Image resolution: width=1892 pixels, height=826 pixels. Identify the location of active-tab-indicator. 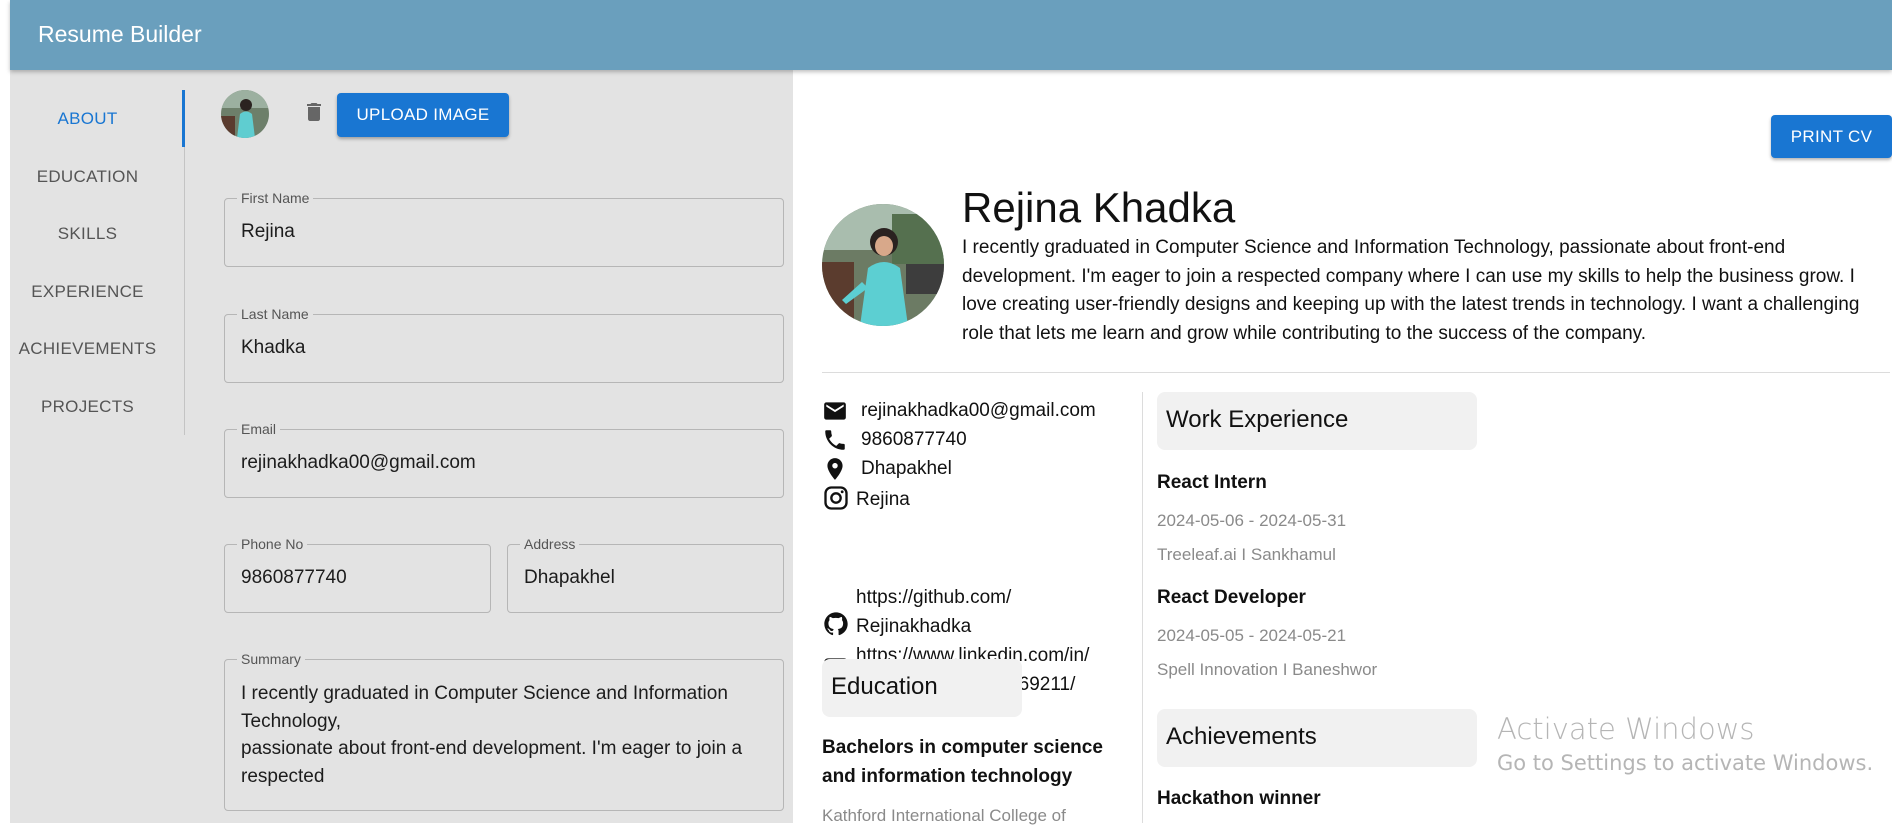
(183, 118).